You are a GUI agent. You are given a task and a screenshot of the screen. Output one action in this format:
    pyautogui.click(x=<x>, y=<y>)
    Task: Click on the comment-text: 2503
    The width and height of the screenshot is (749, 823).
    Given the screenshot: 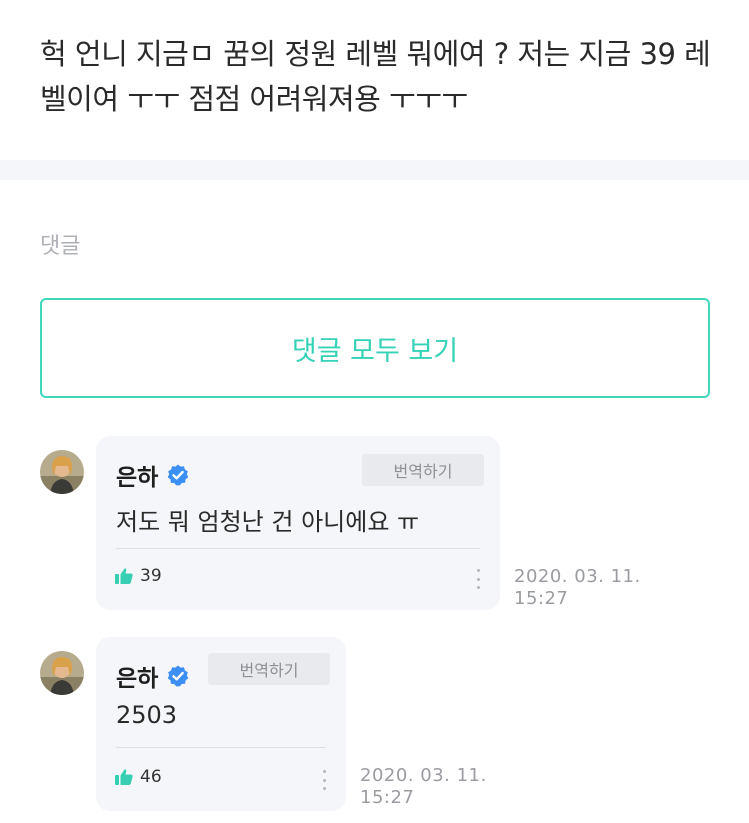 What is the action you would take?
    pyautogui.click(x=147, y=715)
    